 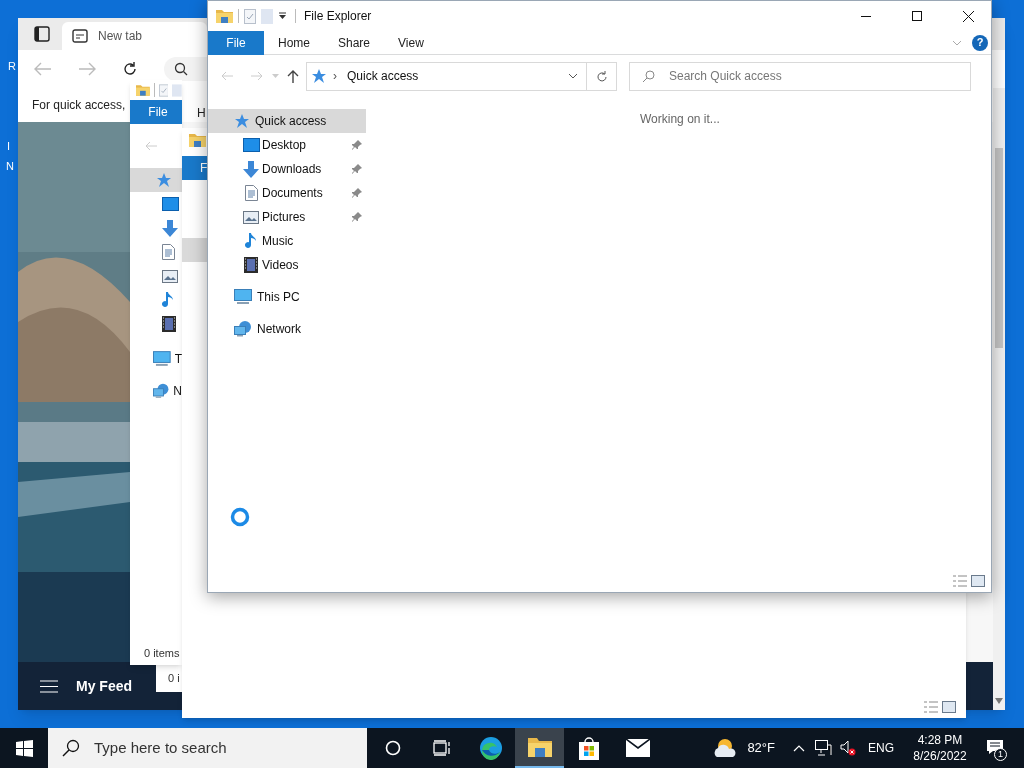 What do you see at coordinates (338, 16) in the screenshot?
I see `window-title: File Explorer` at bounding box center [338, 16].